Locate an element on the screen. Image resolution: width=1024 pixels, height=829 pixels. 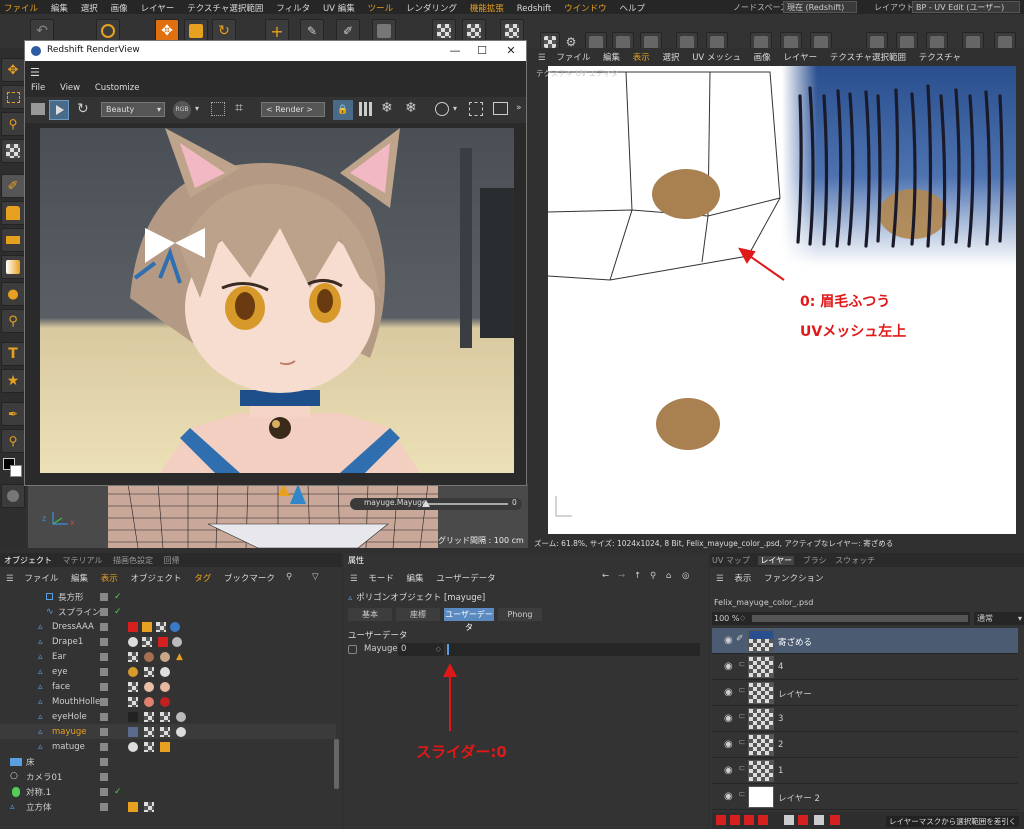
list-item: 対称.1 ✓ is located at coordinates (168, 791).